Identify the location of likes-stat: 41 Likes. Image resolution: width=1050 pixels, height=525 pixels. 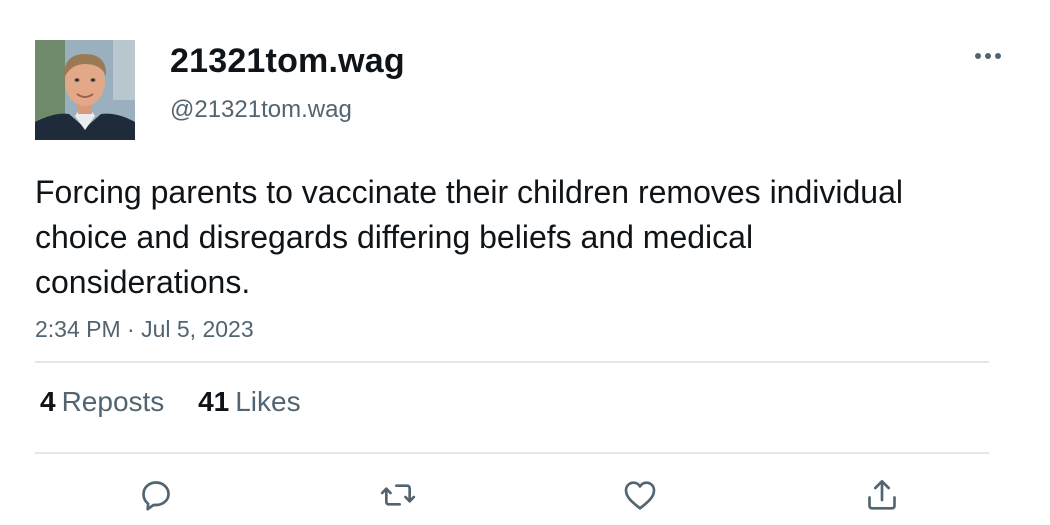
(249, 402).